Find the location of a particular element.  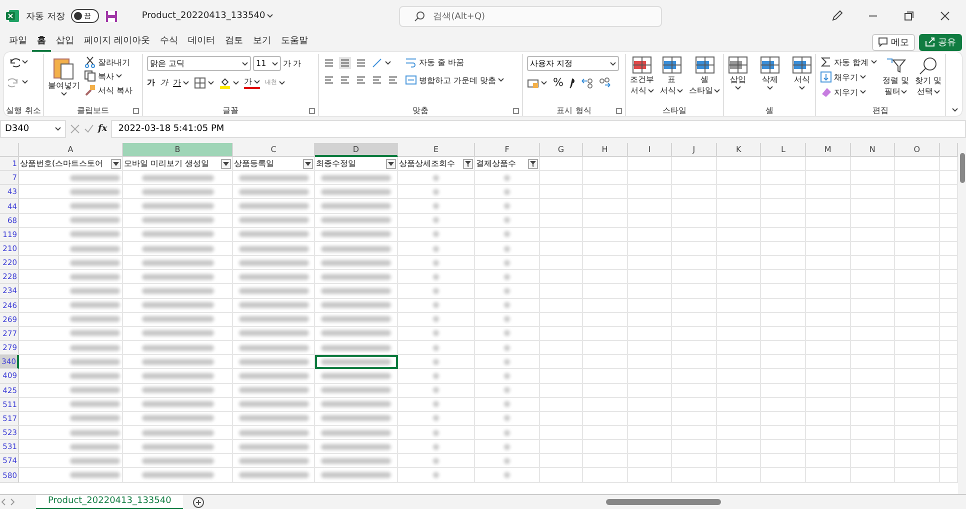

column-header: F is located at coordinates (507, 150).